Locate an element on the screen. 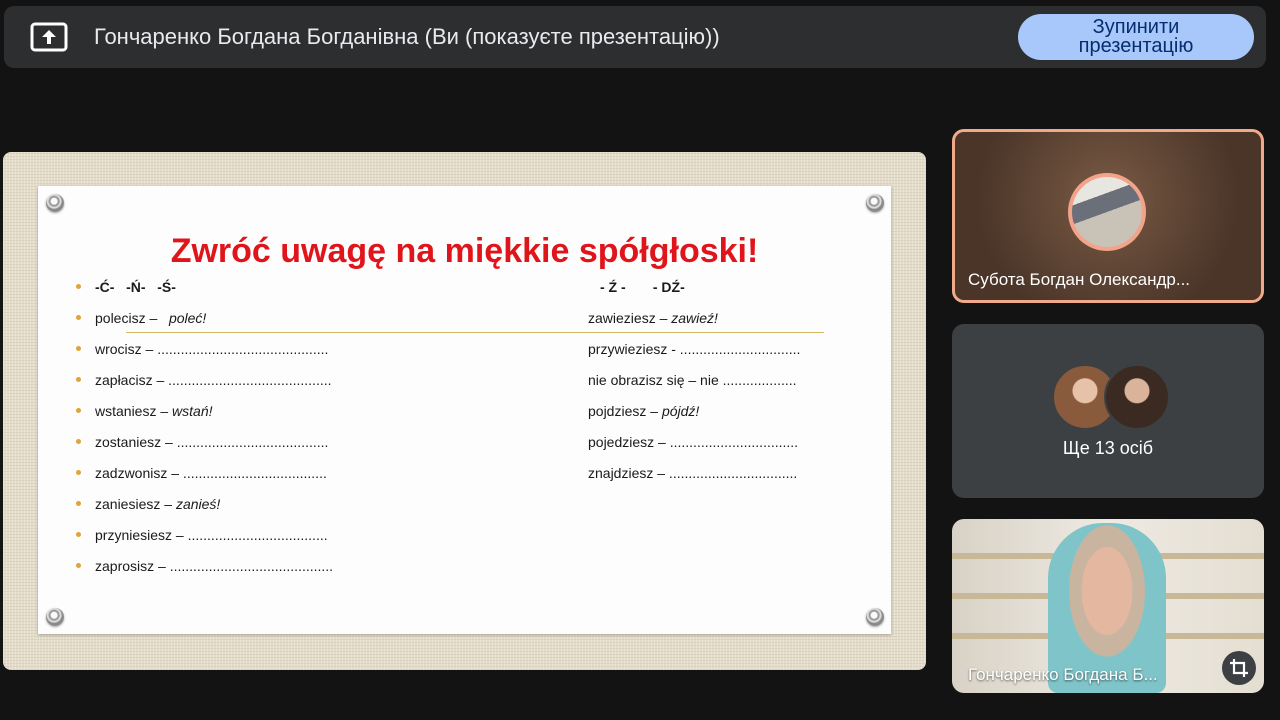 Image resolution: width=1280 pixels, height=720 pixels. avatar-photo is located at coordinates (1107, 212).